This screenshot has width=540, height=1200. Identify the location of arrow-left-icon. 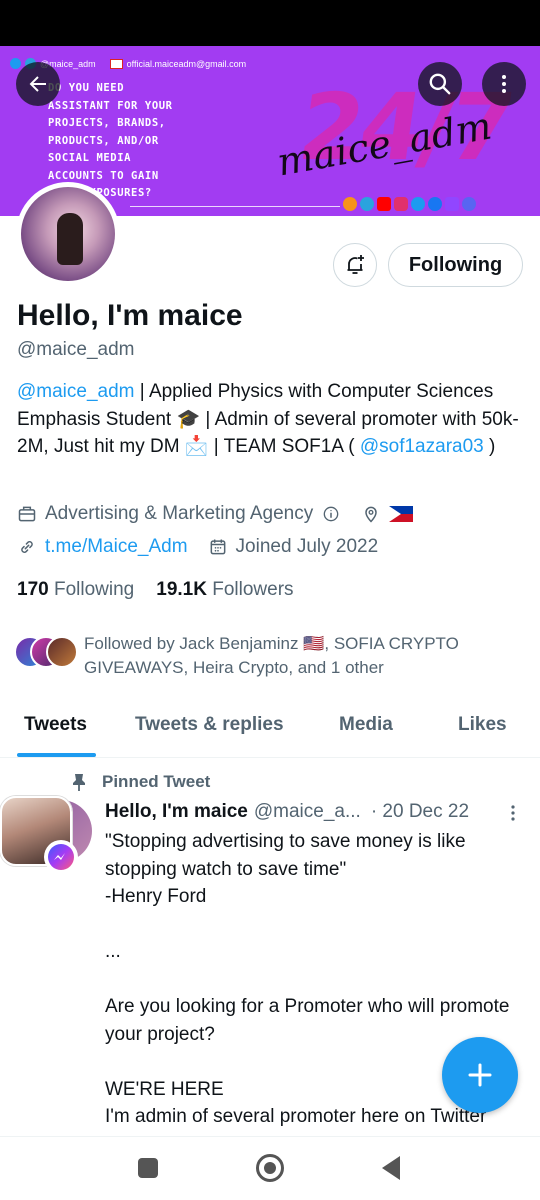
(37, 84).